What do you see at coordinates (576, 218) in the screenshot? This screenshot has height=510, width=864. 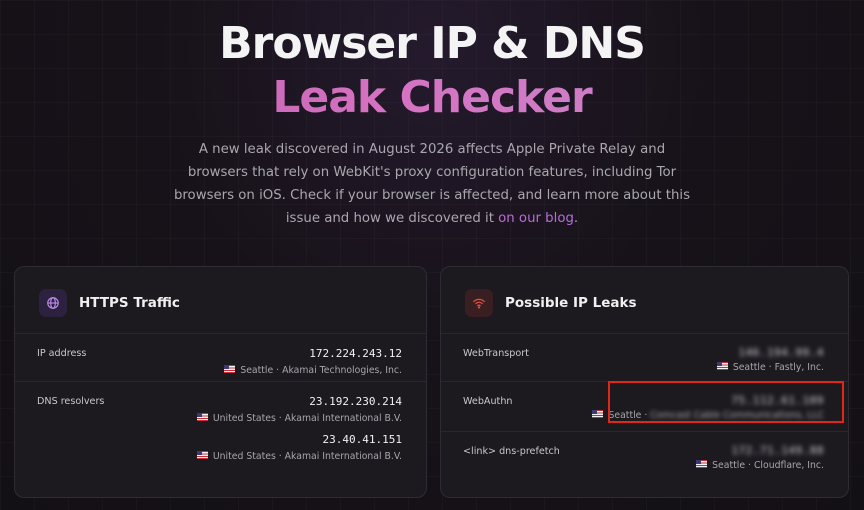 I see `description-trailing: .` at bounding box center [576, 218].